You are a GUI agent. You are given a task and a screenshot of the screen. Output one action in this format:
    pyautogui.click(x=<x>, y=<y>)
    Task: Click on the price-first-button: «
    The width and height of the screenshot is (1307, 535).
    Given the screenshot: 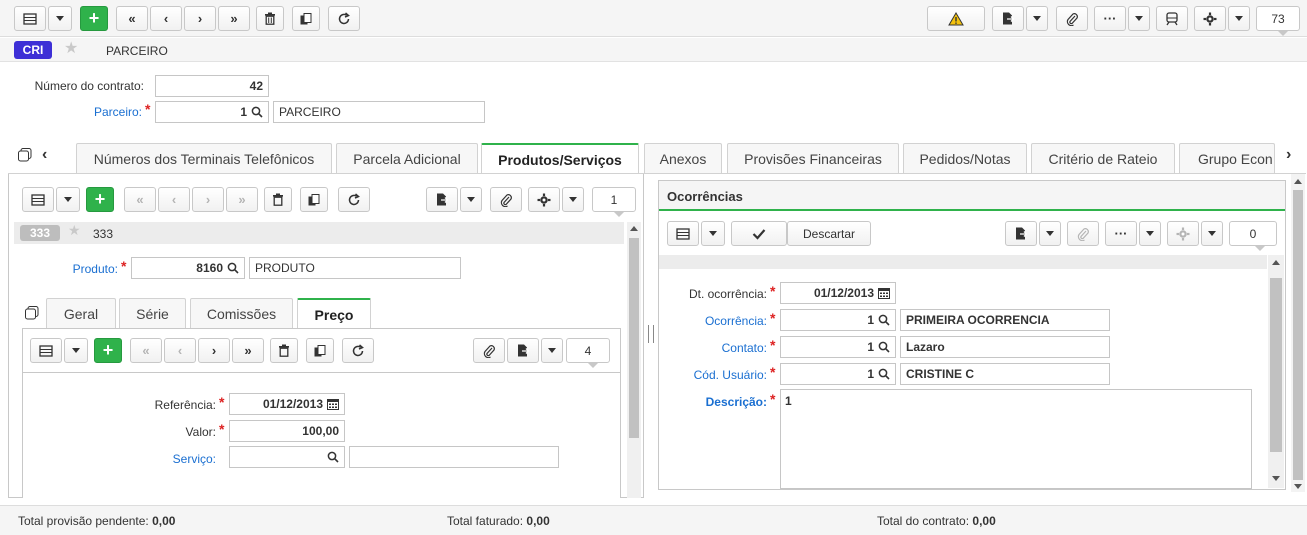 What is the action you would take?
    pyautogui.click(x=146, y=350)
    